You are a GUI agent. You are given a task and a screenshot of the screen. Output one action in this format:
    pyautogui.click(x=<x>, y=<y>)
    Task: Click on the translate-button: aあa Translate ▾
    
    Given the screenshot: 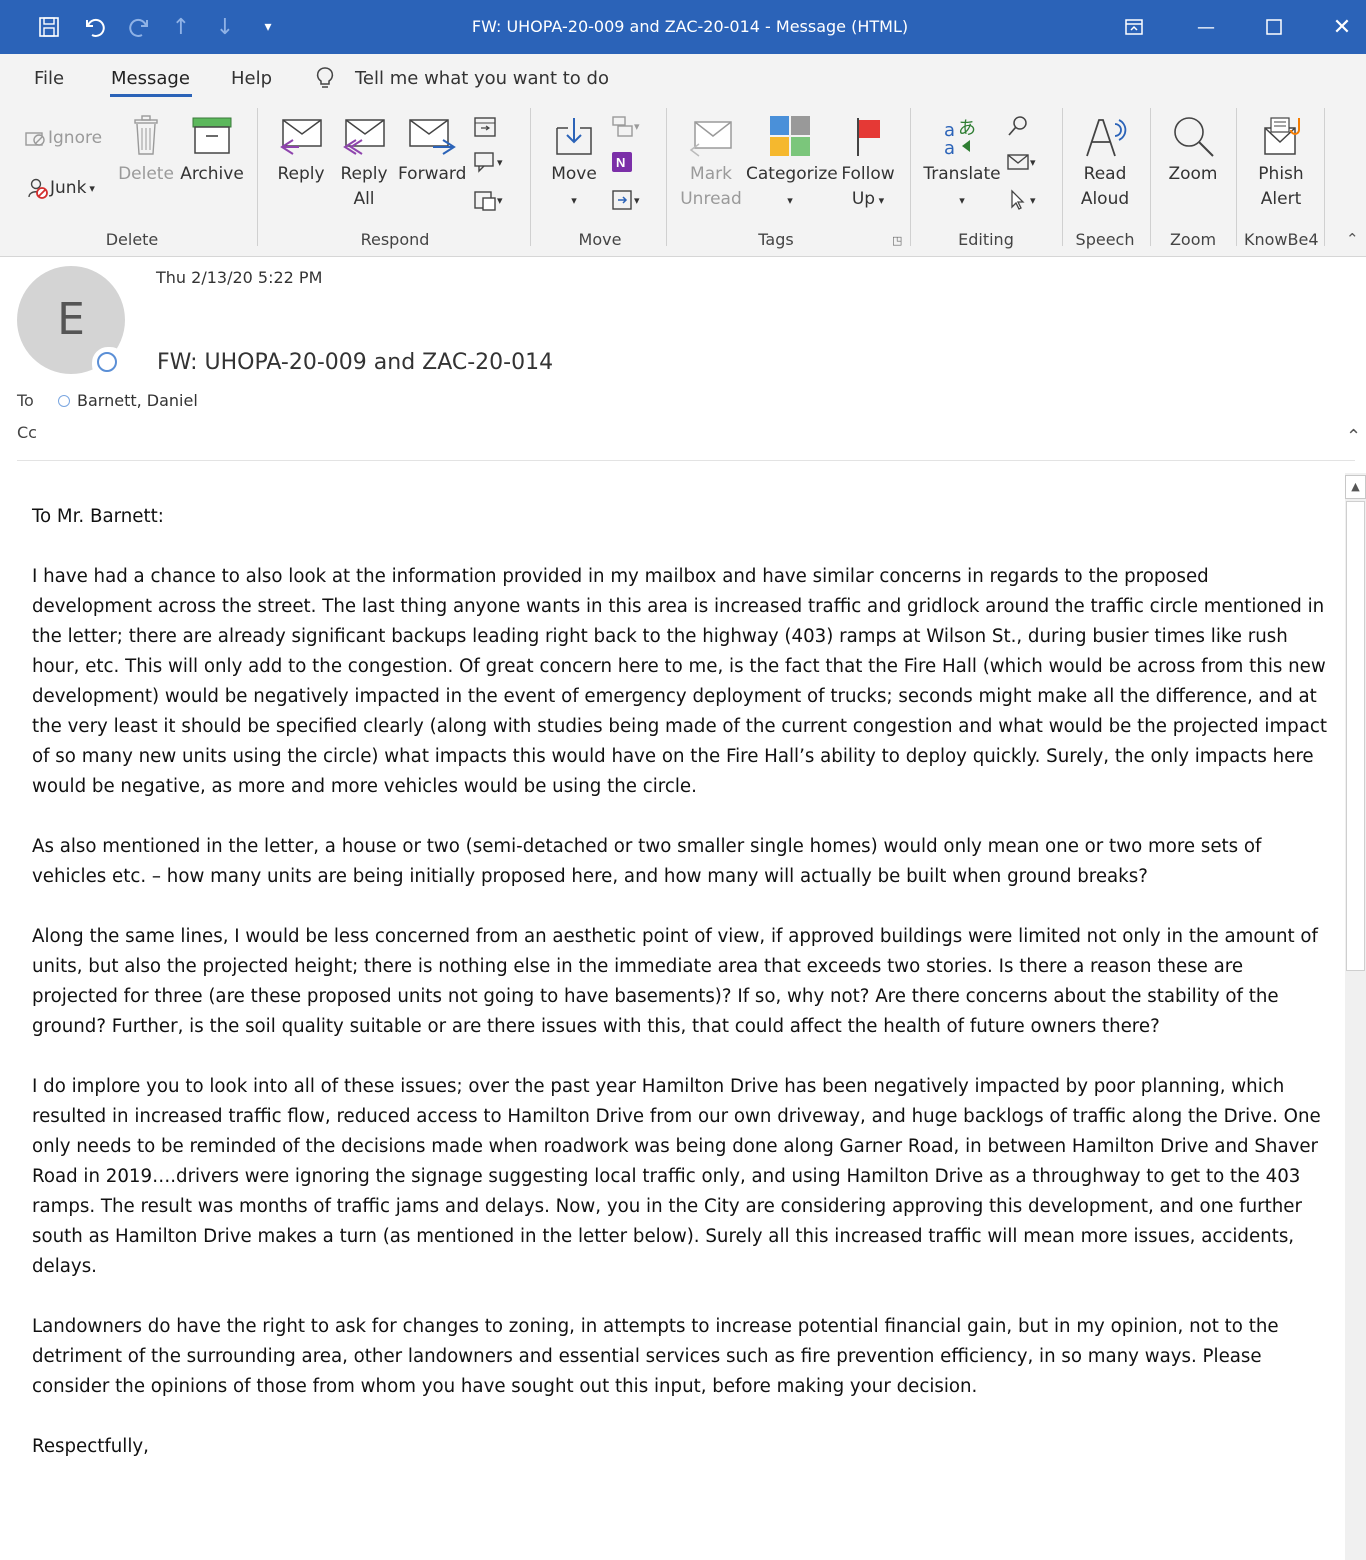 What is the action you would take?
    pyautogui.click(x=962, y=163)
    